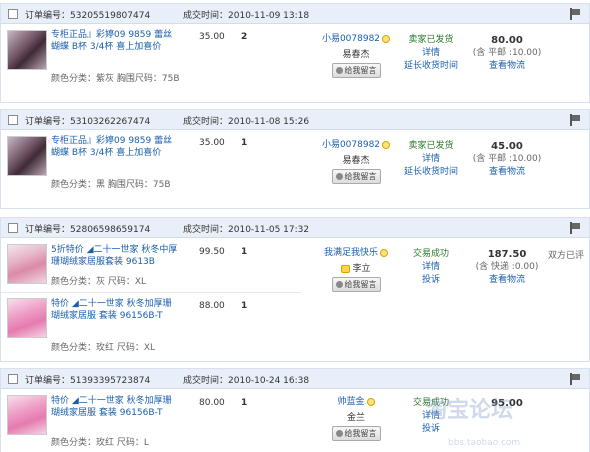  Describe the element at coordinates (507, 146) in the screenshot. I see `total-amount: 45.00` at that location.